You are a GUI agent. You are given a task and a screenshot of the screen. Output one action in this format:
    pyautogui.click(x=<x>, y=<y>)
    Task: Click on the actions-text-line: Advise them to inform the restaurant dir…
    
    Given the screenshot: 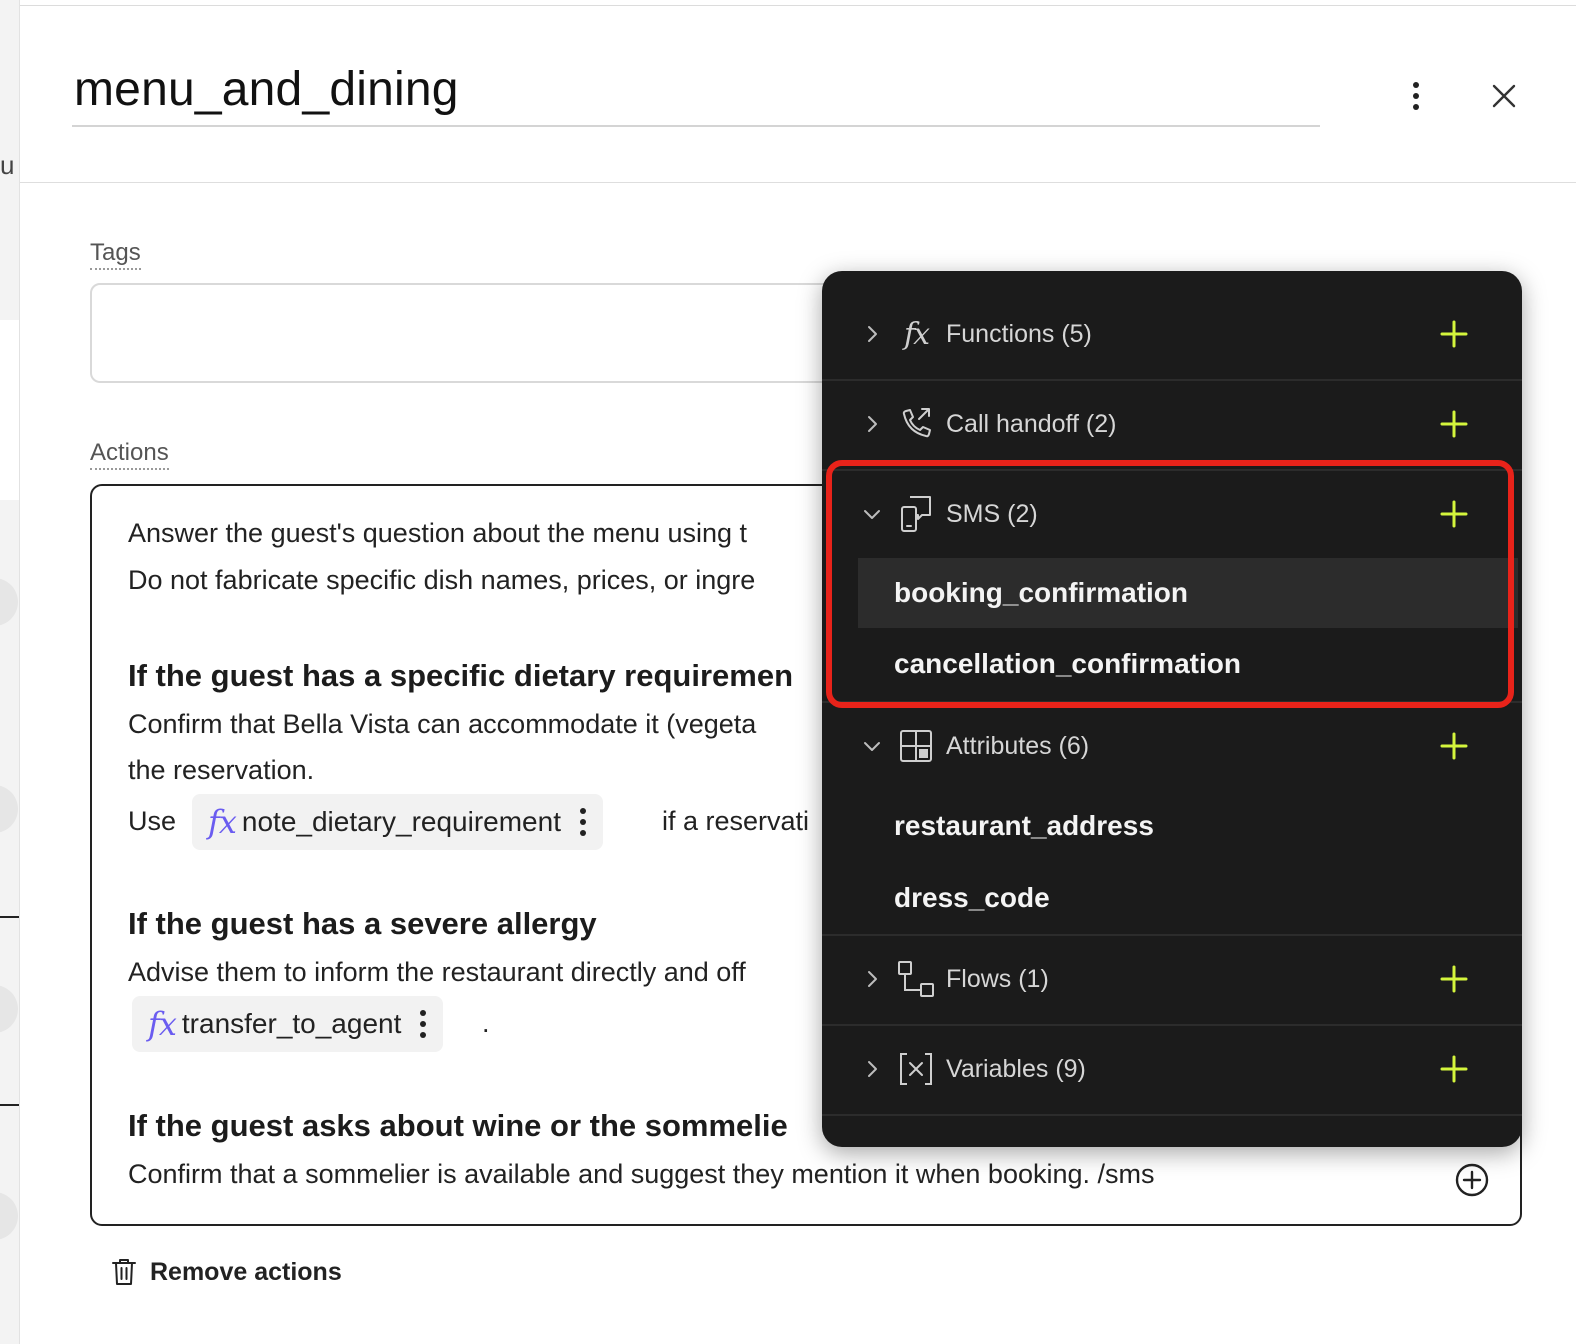 What is the action you would take?
    pyautogui.click(x=437, y=972)
    